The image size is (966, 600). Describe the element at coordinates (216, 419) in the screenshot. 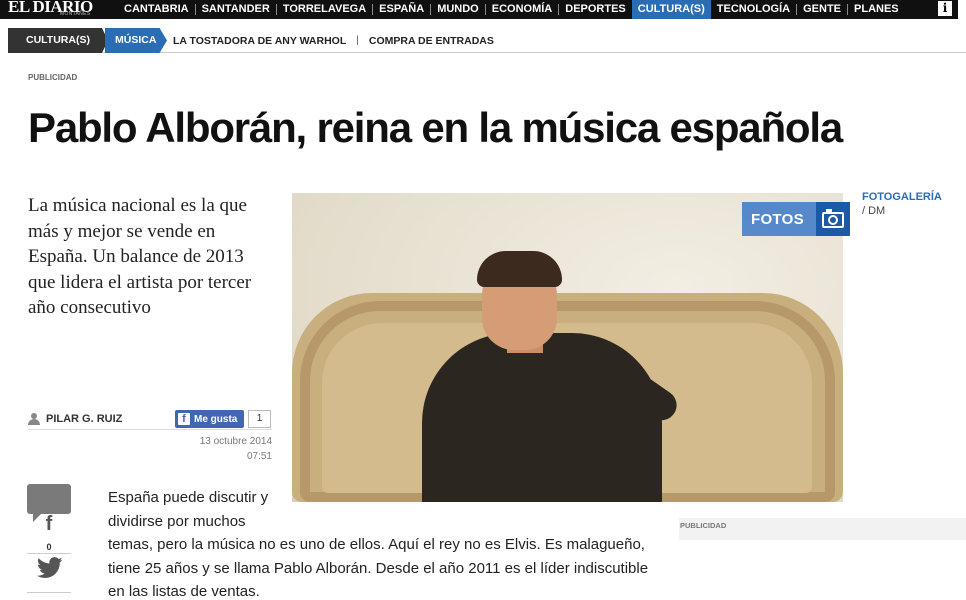

I see `facebook-like-label: Me gusta` at that location.